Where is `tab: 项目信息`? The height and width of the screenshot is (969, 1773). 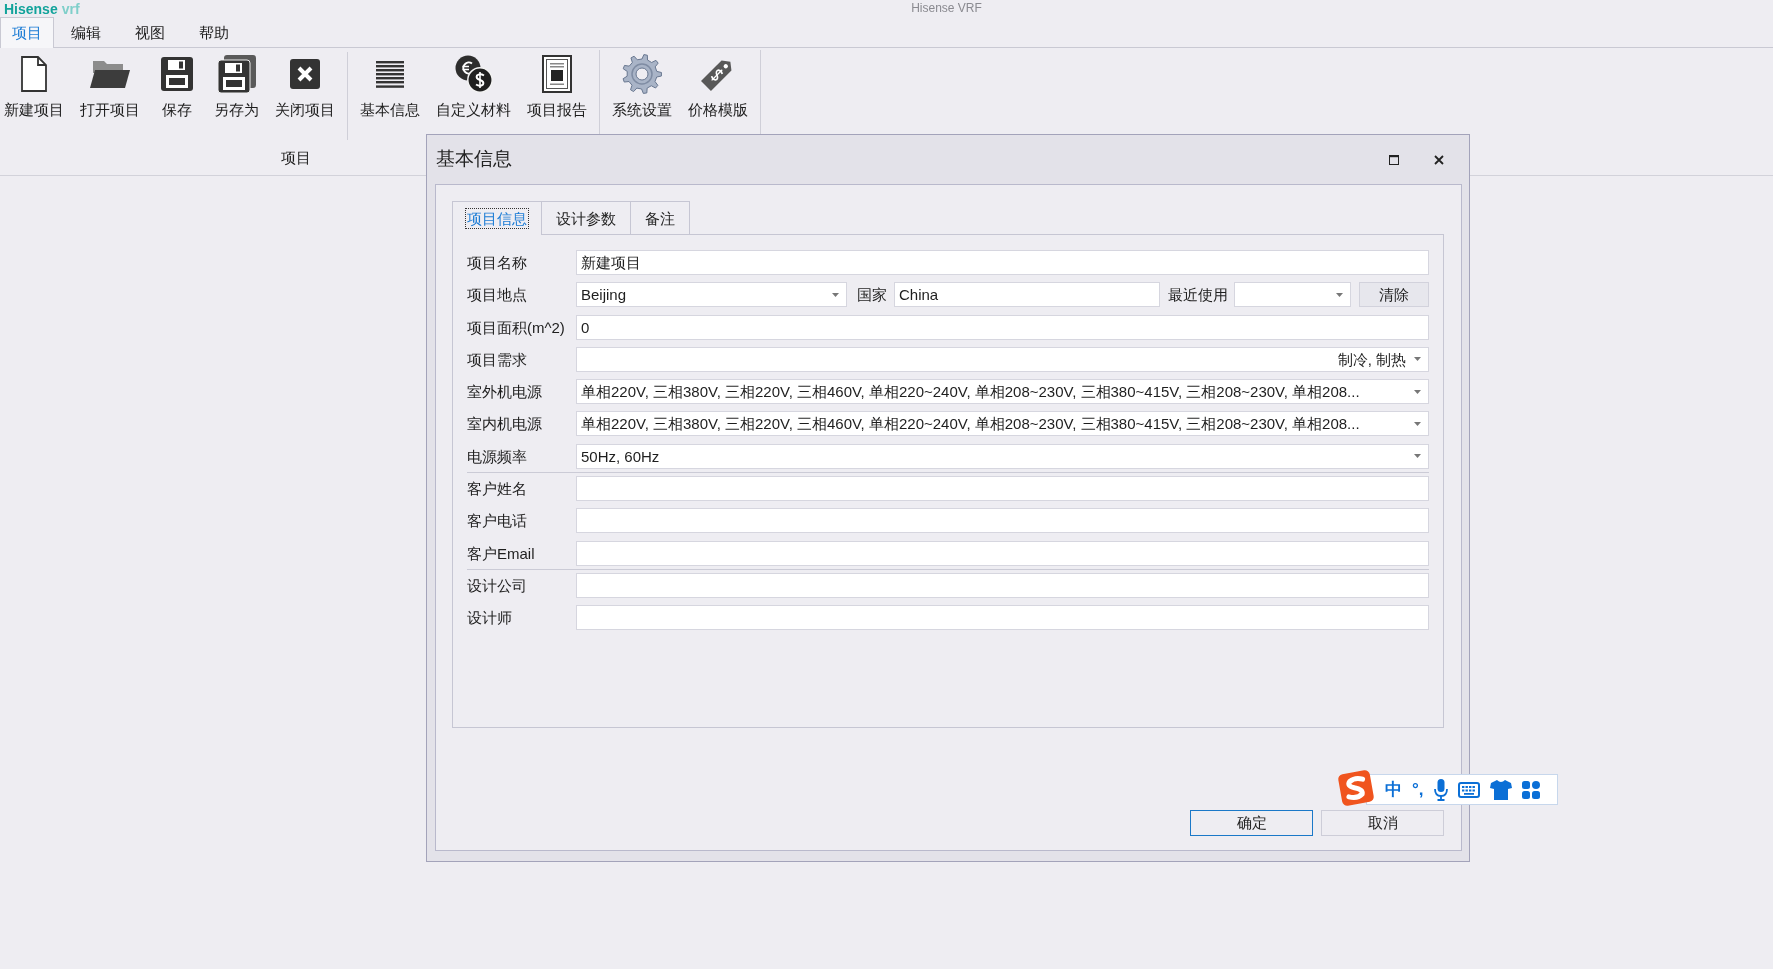 tab: 项目信息 is located at coordinates (497, 218).